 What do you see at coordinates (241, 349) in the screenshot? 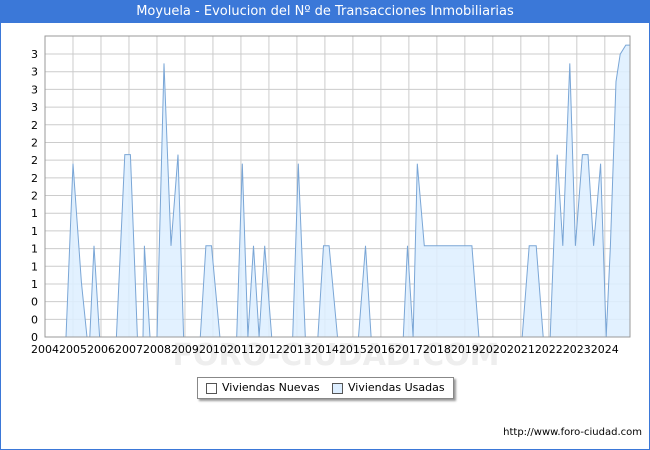
I see `x-tick-label: 2011` at bounding box center [241, 349].